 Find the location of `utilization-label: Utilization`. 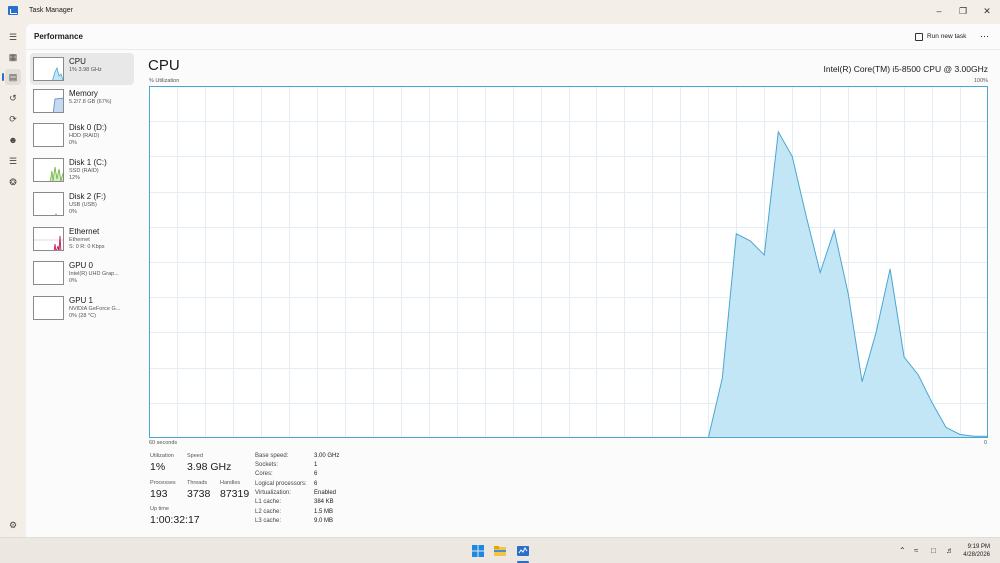

utilization-label: Utilization is located at coordinates (162, 456).